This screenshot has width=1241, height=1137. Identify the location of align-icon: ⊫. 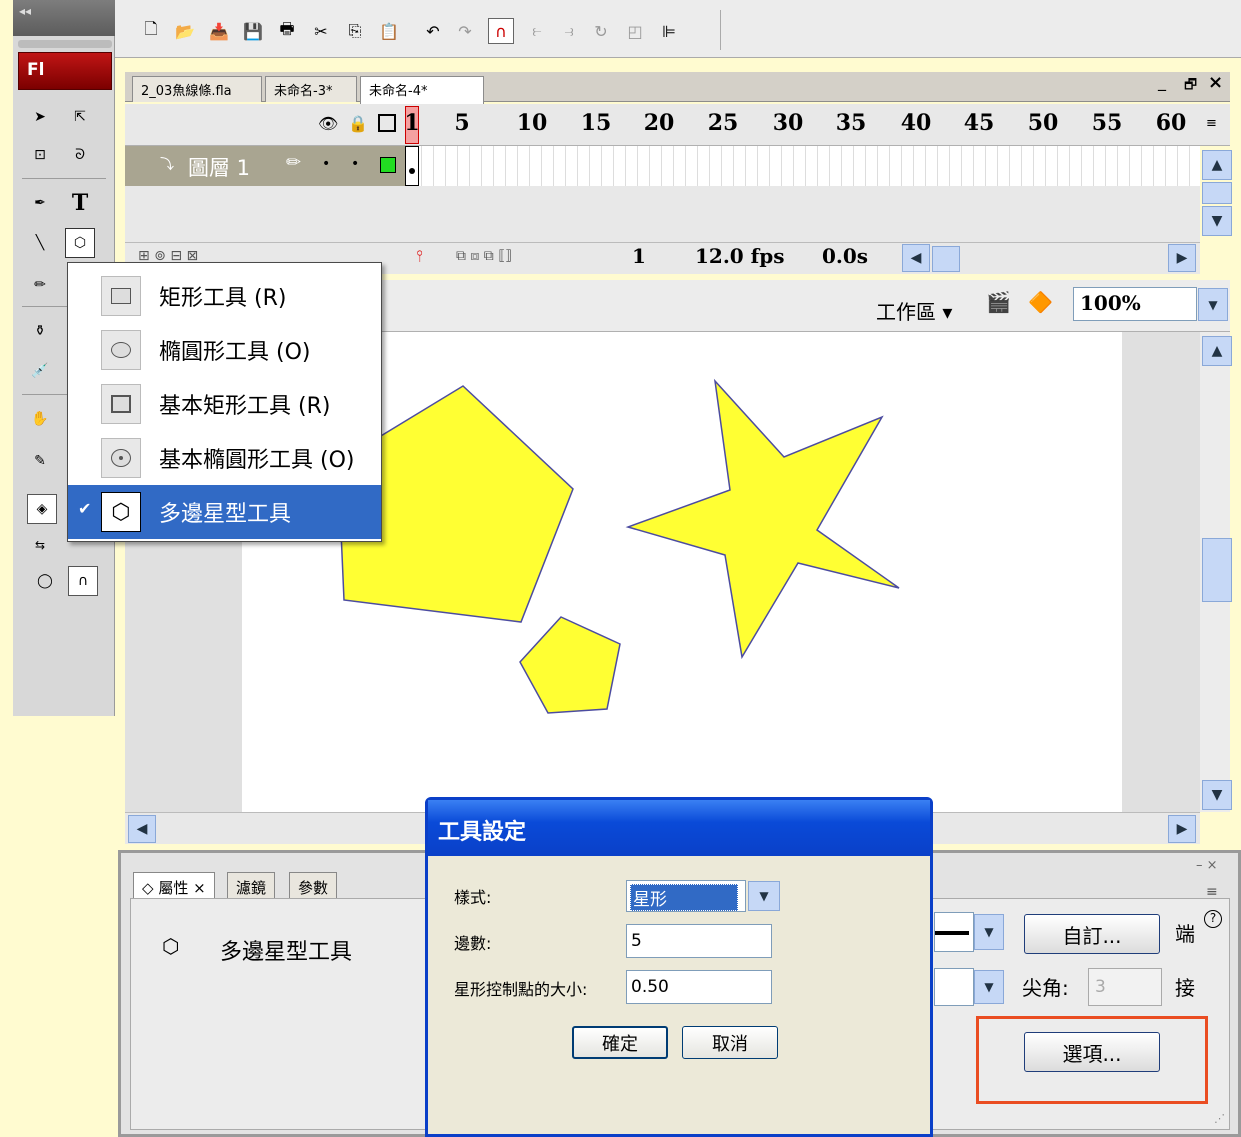
(669, 31).